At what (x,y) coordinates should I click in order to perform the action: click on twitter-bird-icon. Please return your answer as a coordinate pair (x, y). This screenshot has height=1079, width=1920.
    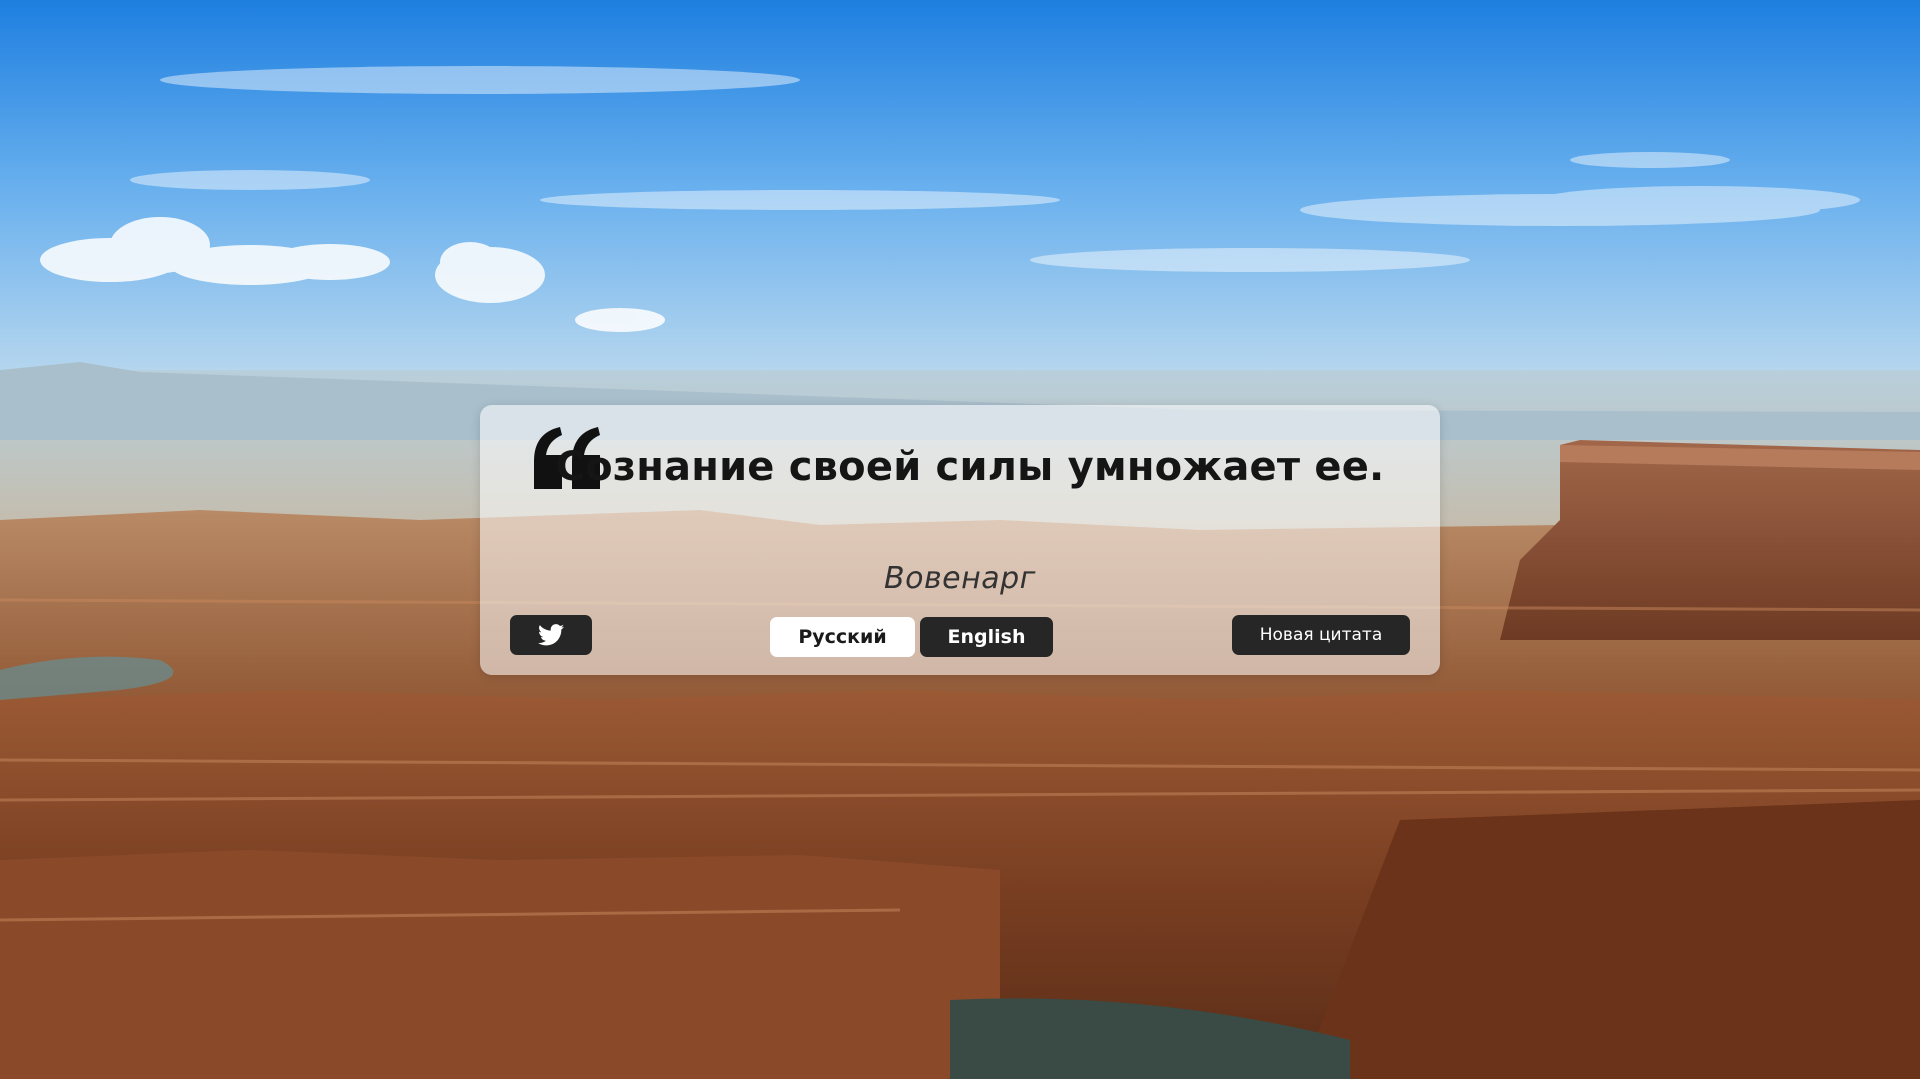
    Looking at the image, I should click on (551, 635).